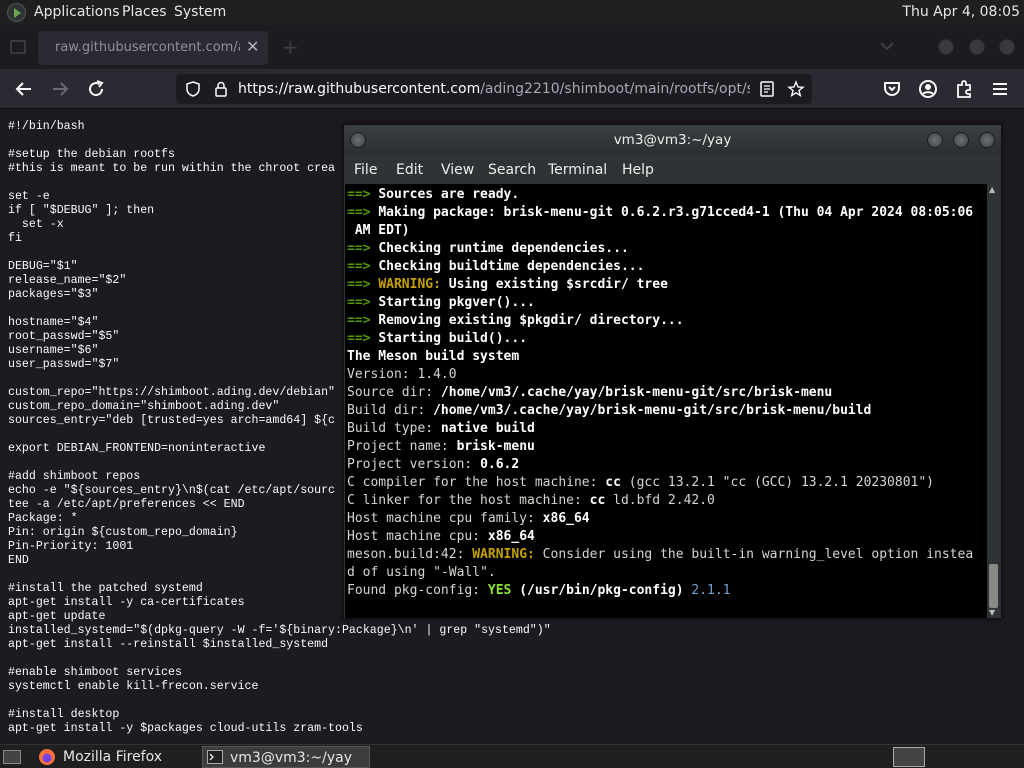  Describe the element at coordinates (16, 12) in the screenshot. I see `distro-logo-icon` at that location.